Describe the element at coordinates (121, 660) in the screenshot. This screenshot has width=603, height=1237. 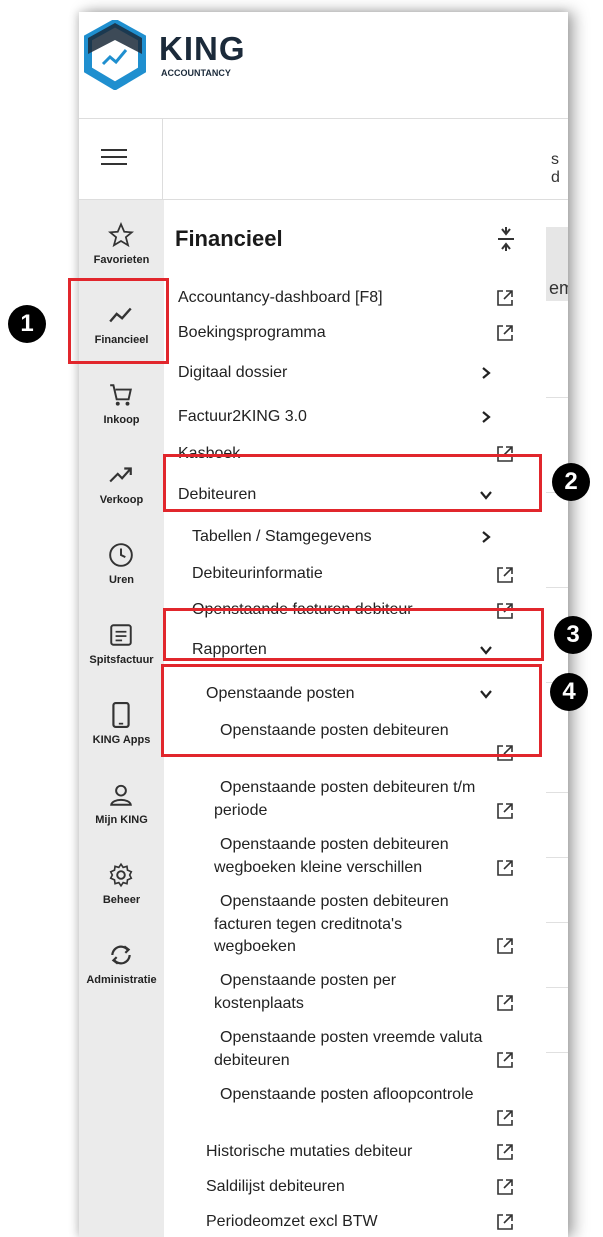
I see `rail-label: Spitsfactuur` at that location.